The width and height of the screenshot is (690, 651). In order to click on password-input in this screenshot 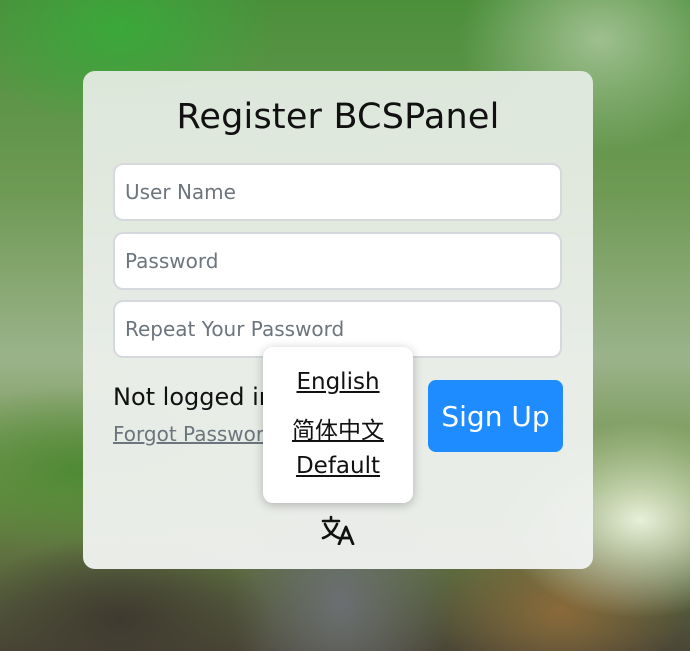, I will do `click(337, 261)`.